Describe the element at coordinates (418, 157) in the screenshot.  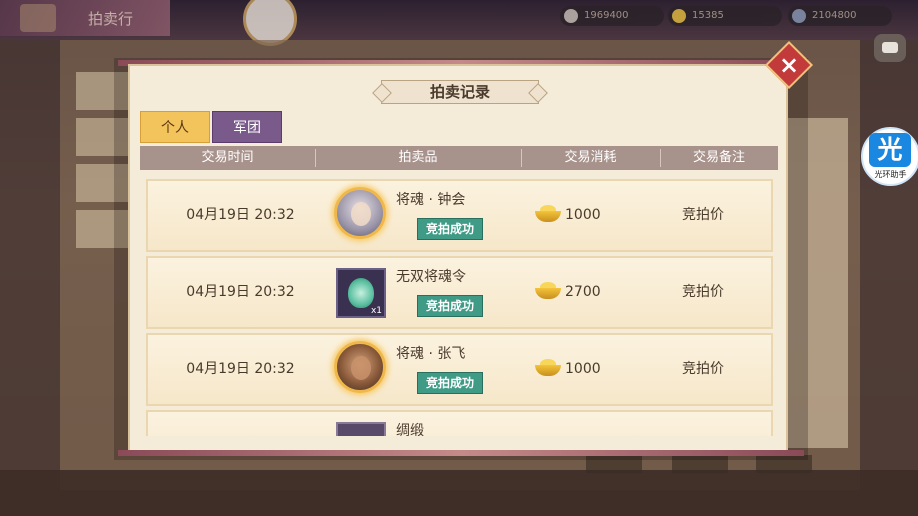
I see `column-header-item: 拍卖品` at that location.